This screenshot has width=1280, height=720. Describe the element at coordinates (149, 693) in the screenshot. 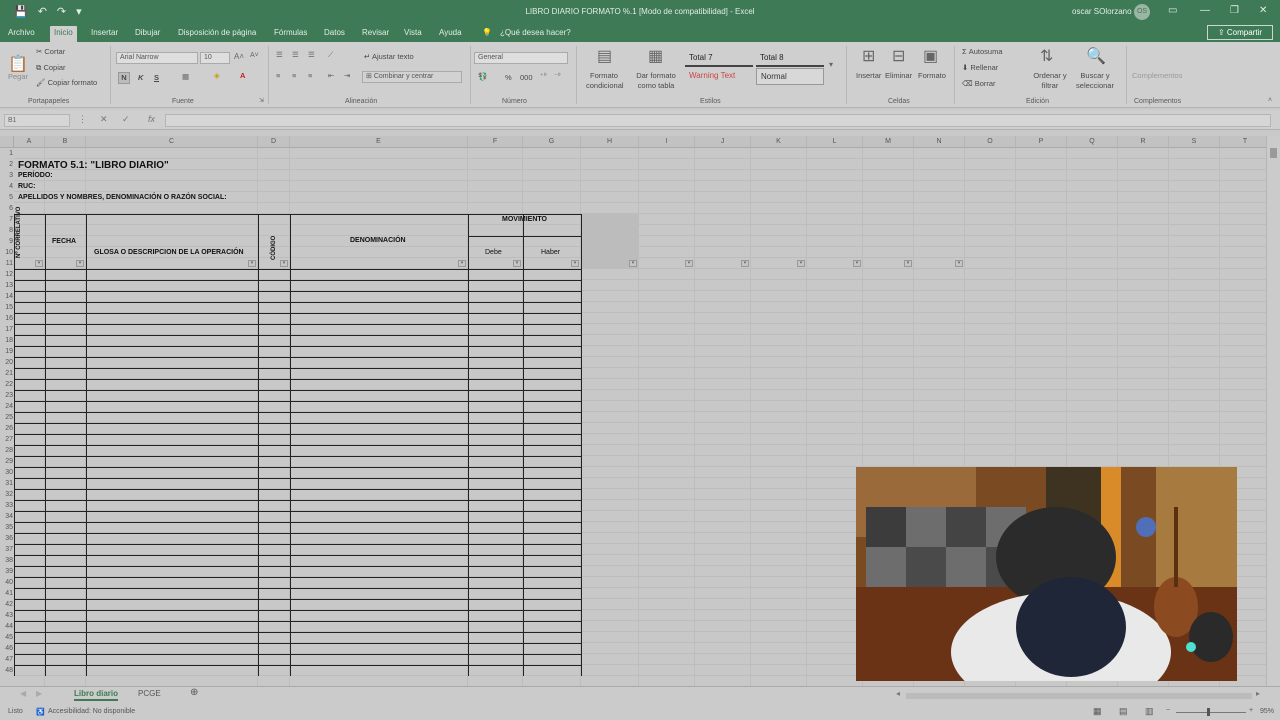

I see `tab-pcge: PCGE` at that location.